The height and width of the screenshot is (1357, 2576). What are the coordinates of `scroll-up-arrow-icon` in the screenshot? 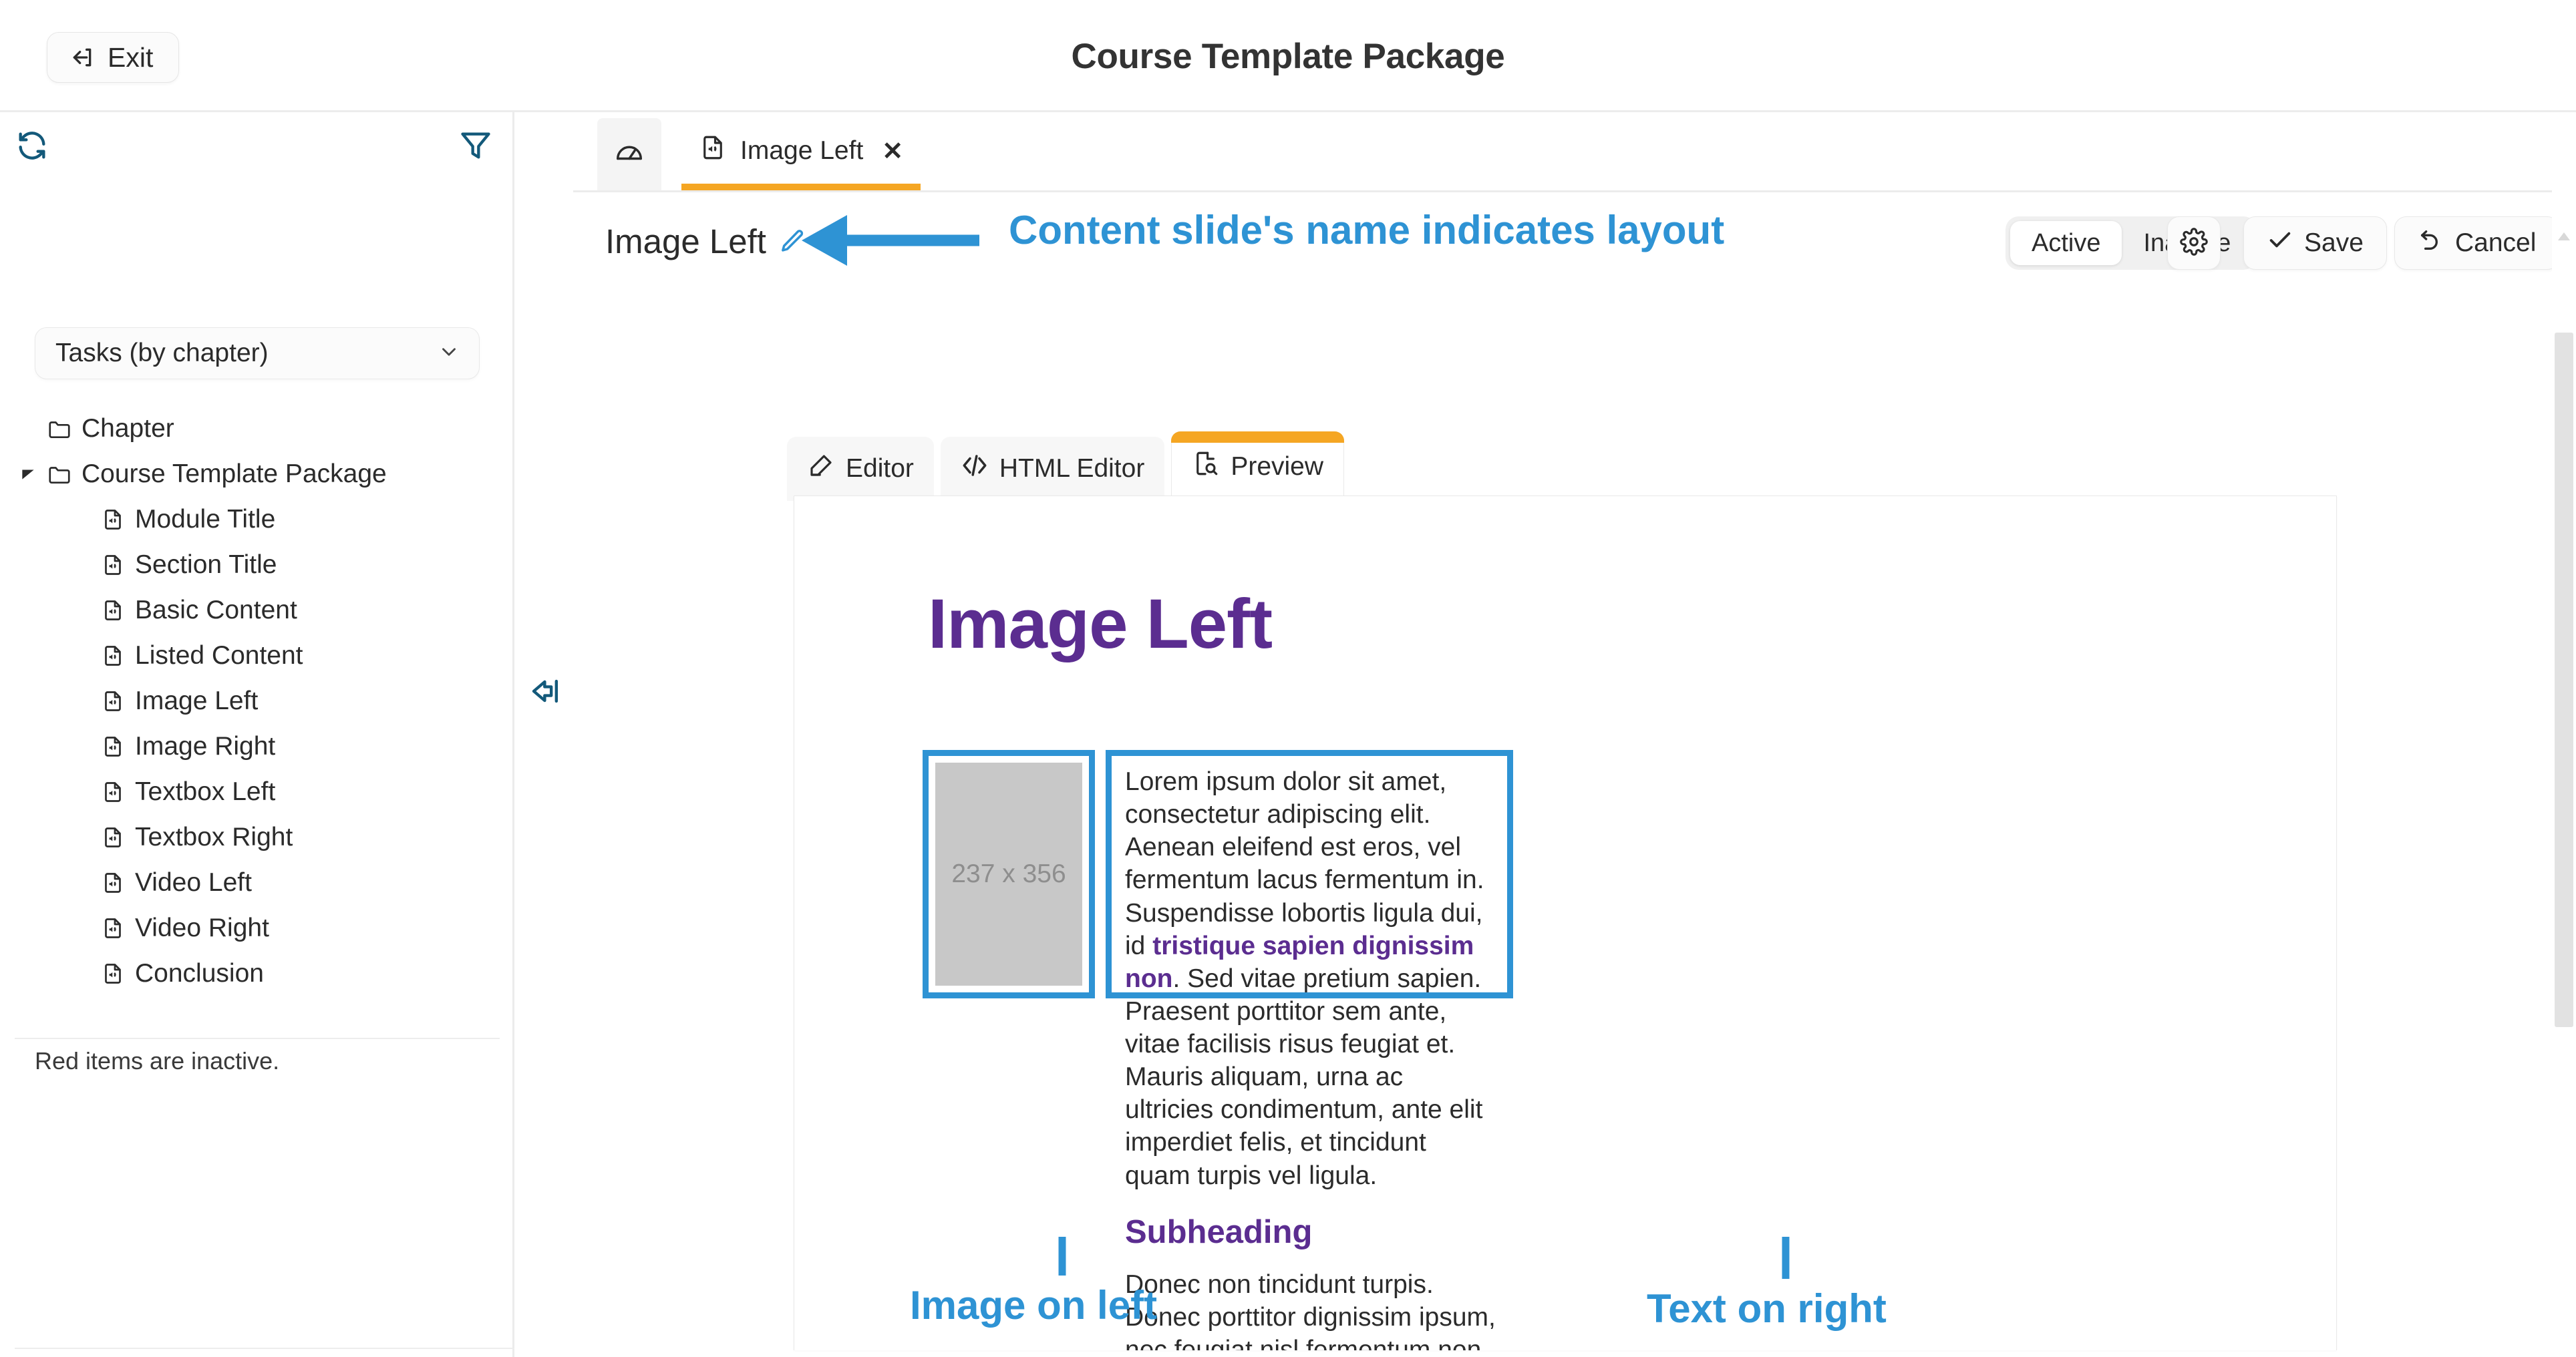 It's located at (2564, 237).